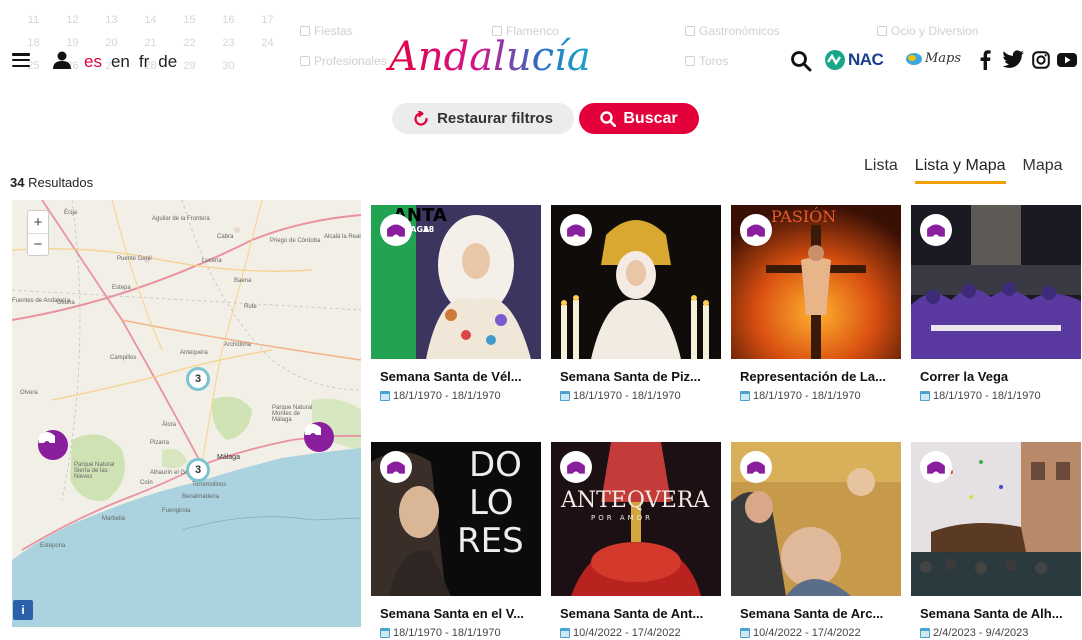 The width and height of the screenshot is (1082, 640). What do you see at coordinates (228, 20) in the screenshot?
I see `ghost-calendar-day: 16` at bounding box center [228, 20].